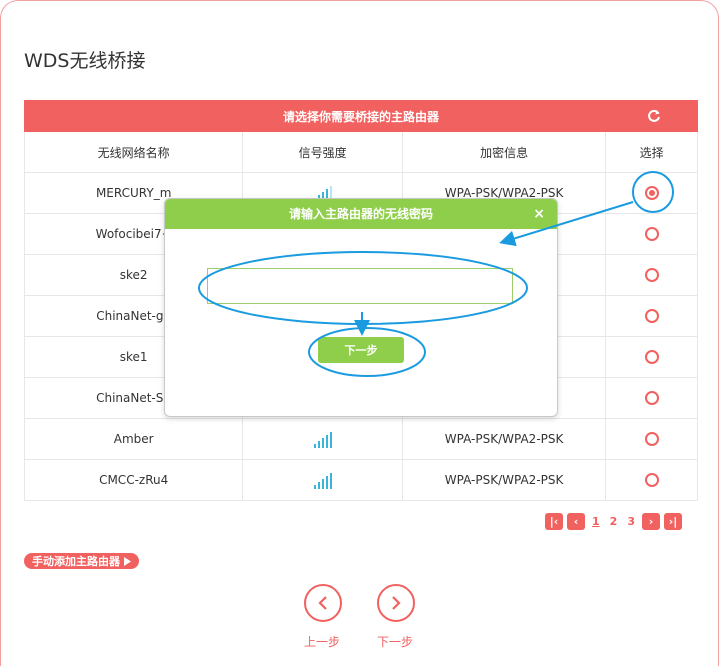 Image resolution: width=721 pixels, height=666 pixels. Describe the element at coordinates (505, 152) in the screenshot. I see `header-encryption: 加密信息` at that location.